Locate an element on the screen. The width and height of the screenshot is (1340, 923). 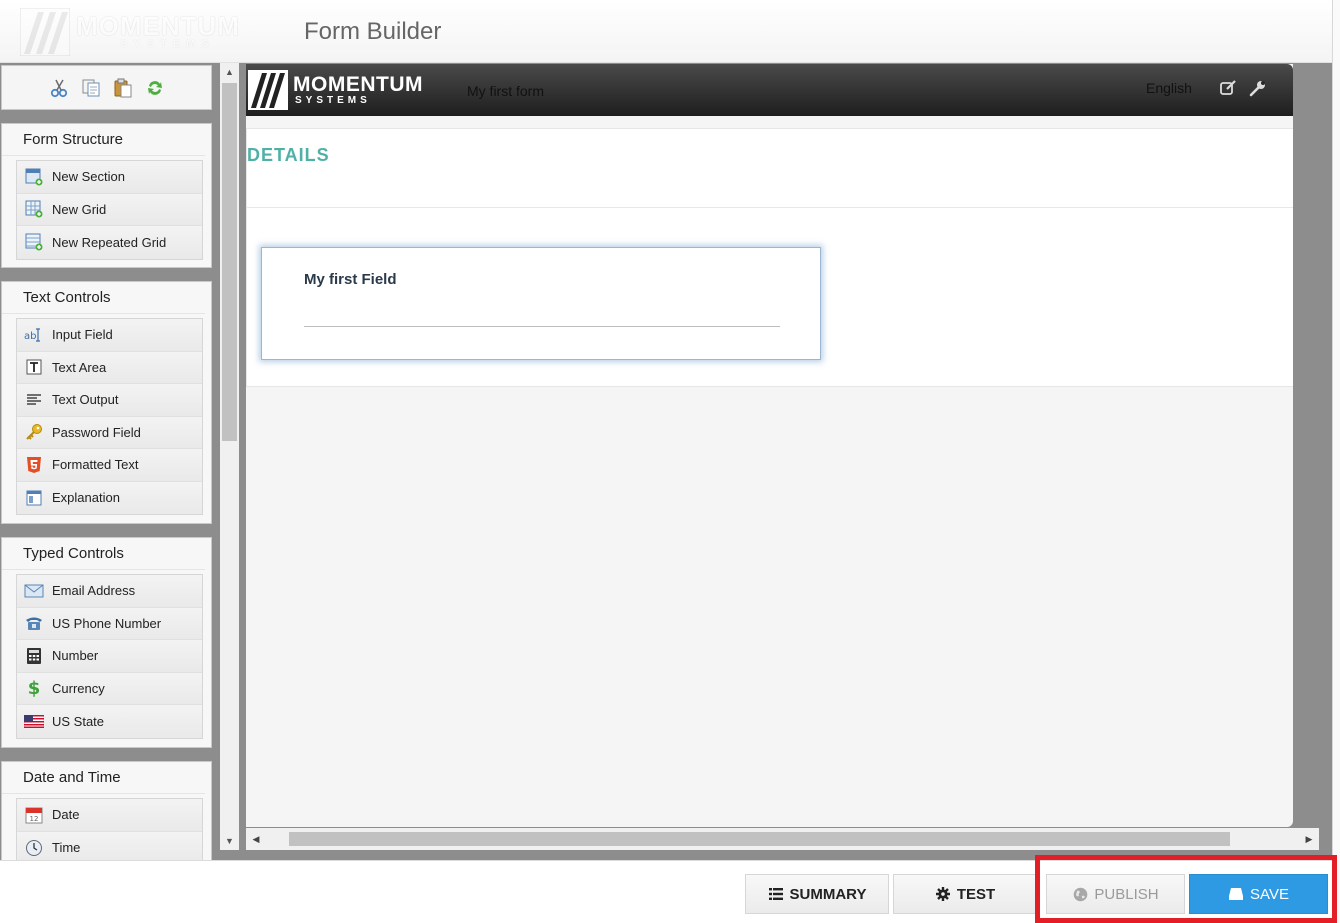
palette-item-email-address: Email Address is located at coordinates (109, 591).